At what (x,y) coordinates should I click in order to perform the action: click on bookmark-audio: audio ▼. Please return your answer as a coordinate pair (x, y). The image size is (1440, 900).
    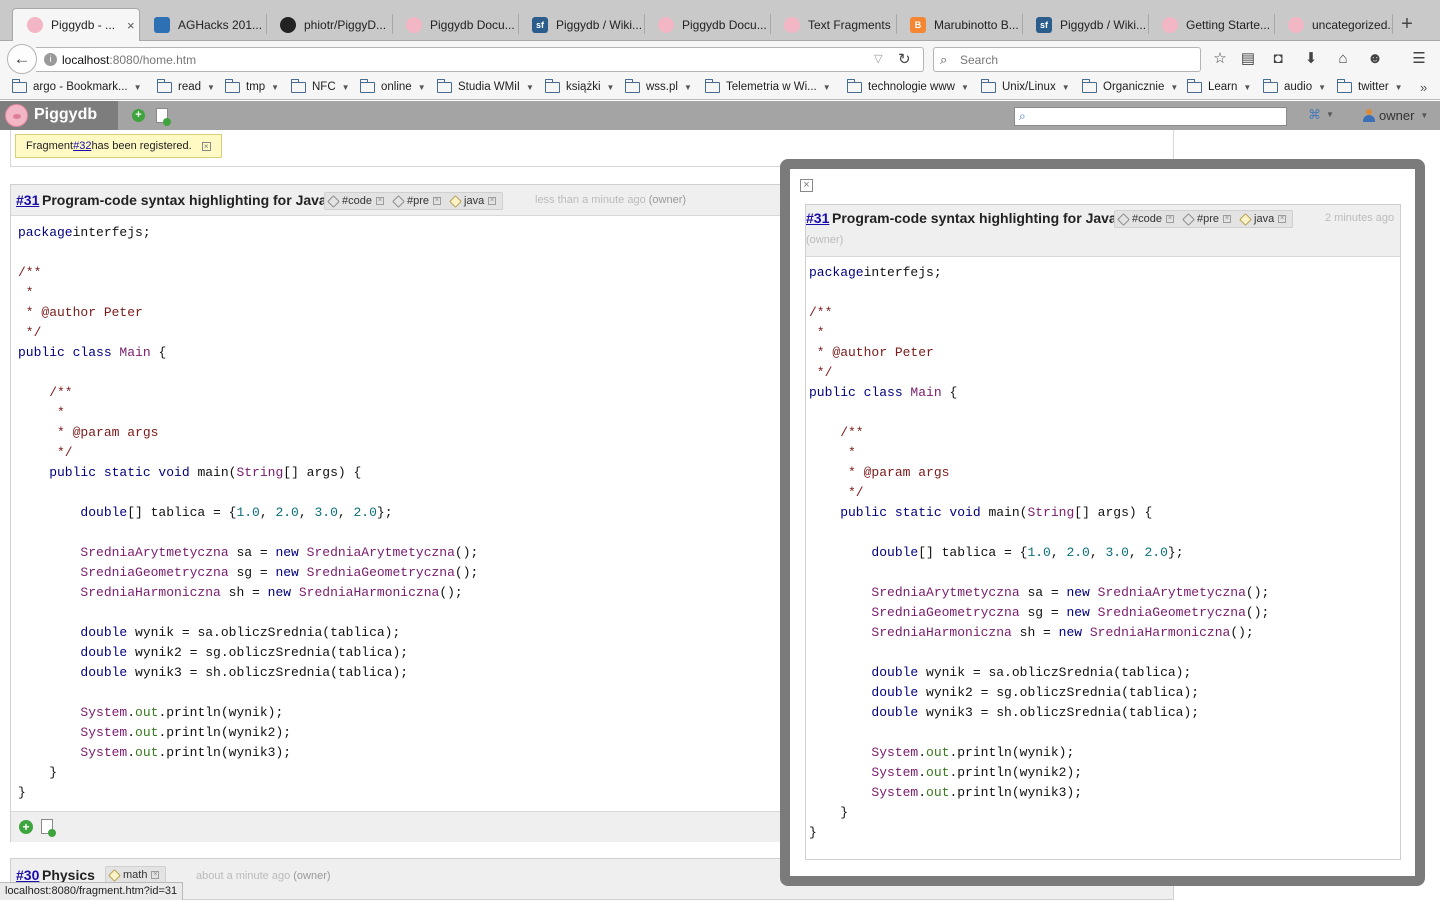
    Looking at the image, I should click on (1294, 85).